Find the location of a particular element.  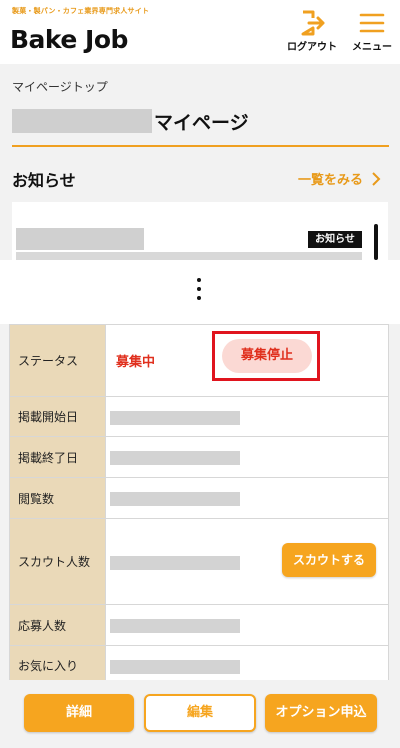

applicants-cell is located at coordinates (247, 625).